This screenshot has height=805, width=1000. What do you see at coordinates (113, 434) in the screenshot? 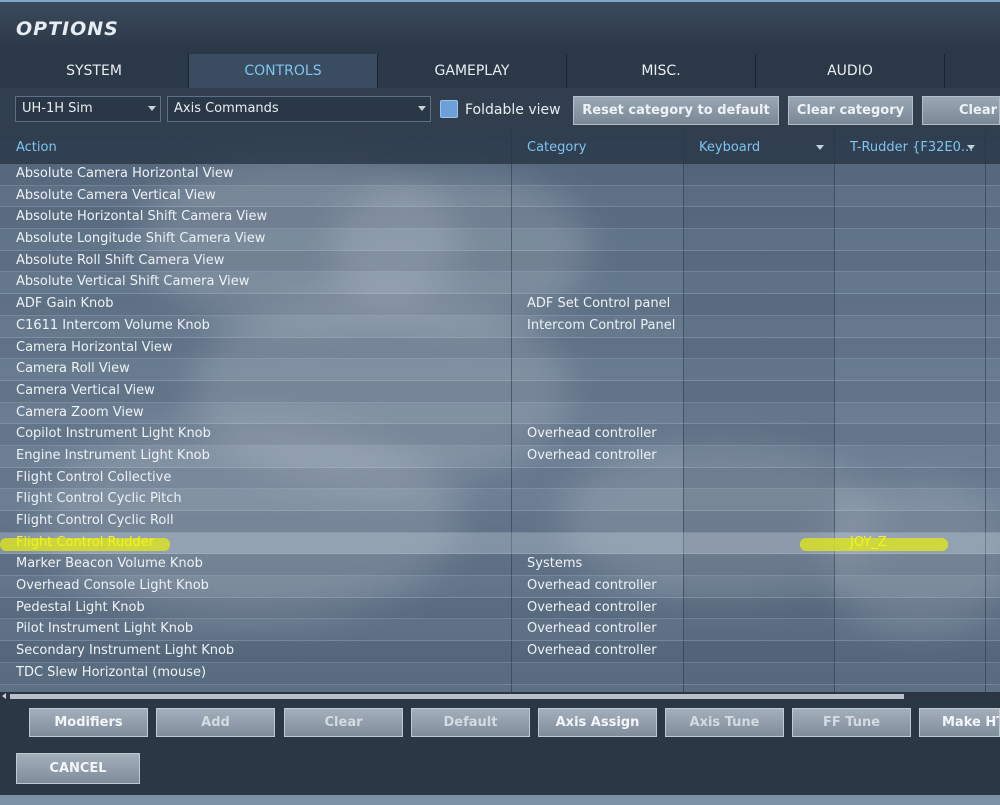
I see `action-cell: Copilot Instrument Light Knob` at bounding box center [113, 434].